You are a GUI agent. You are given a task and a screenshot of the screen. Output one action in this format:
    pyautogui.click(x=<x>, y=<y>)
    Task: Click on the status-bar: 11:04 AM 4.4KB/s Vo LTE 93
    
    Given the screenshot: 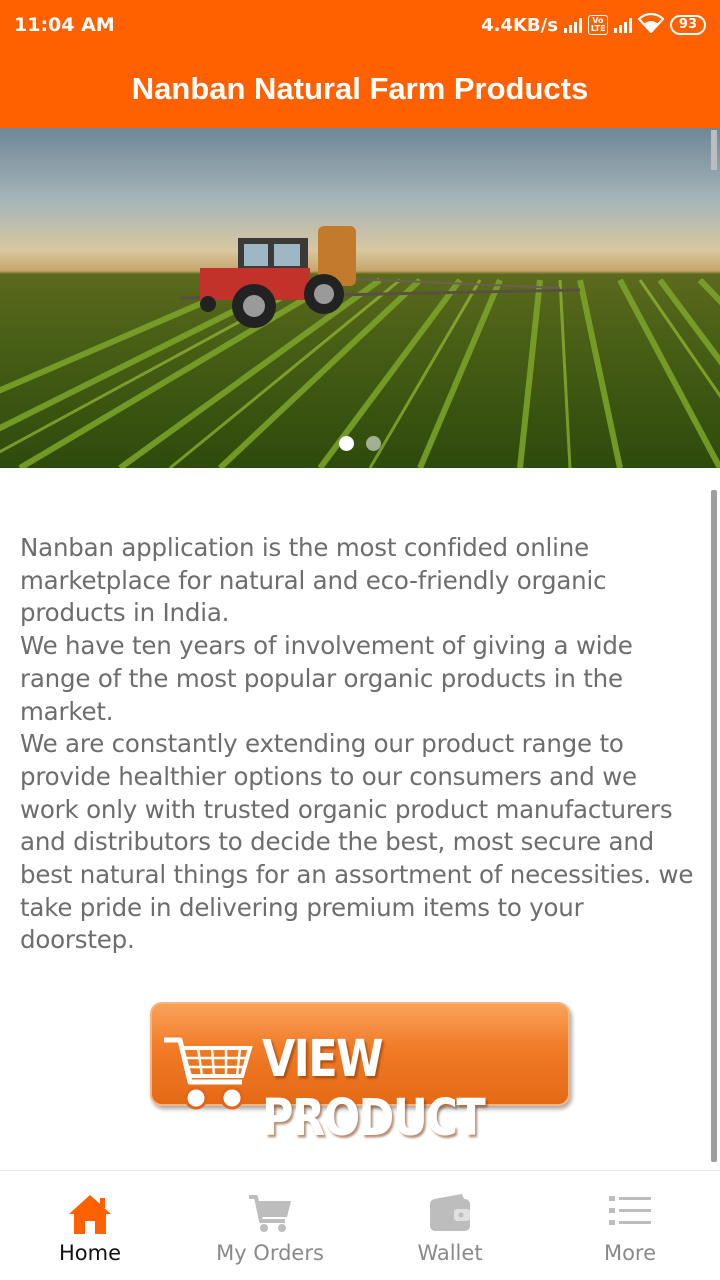 What is the action you would take?
    pyautogui.click(x=360, y=25)
    